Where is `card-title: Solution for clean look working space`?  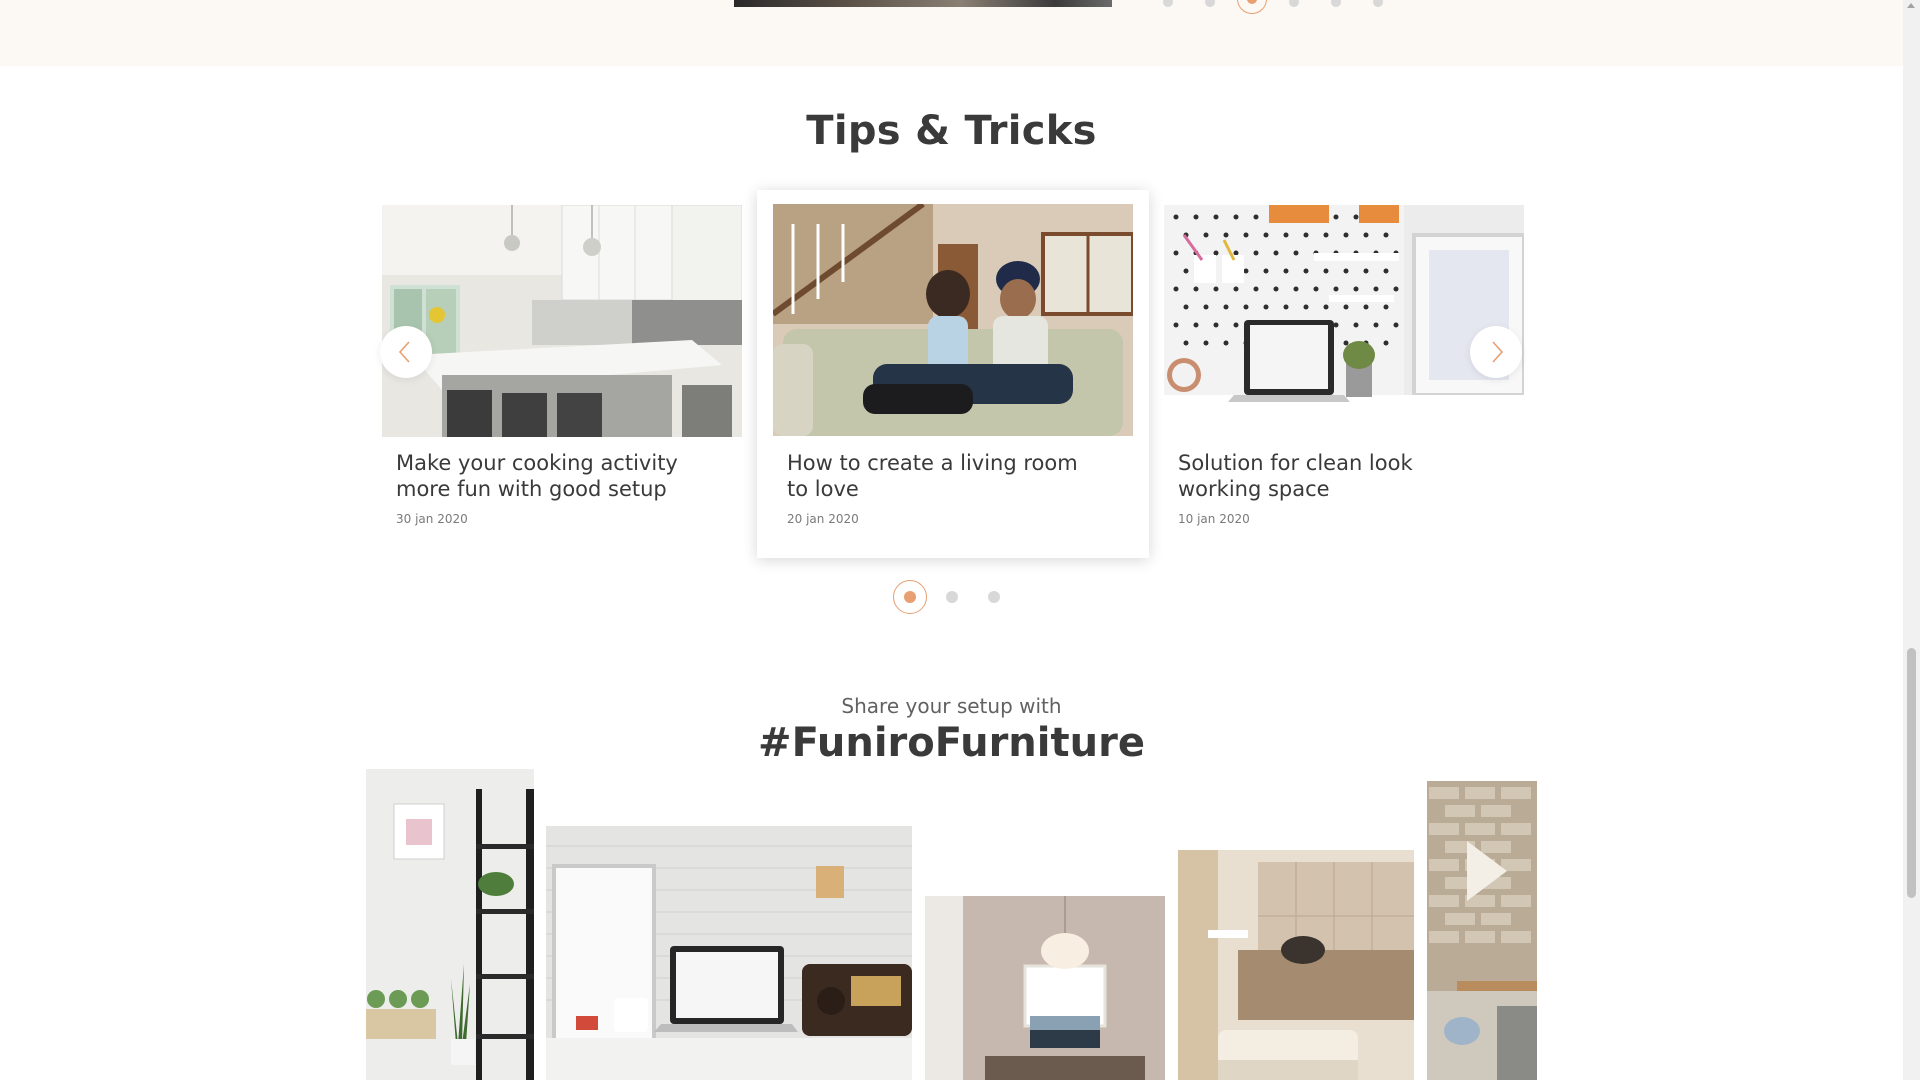
card-title: Solution for clean look working space is located at coordinates (1328, 476).